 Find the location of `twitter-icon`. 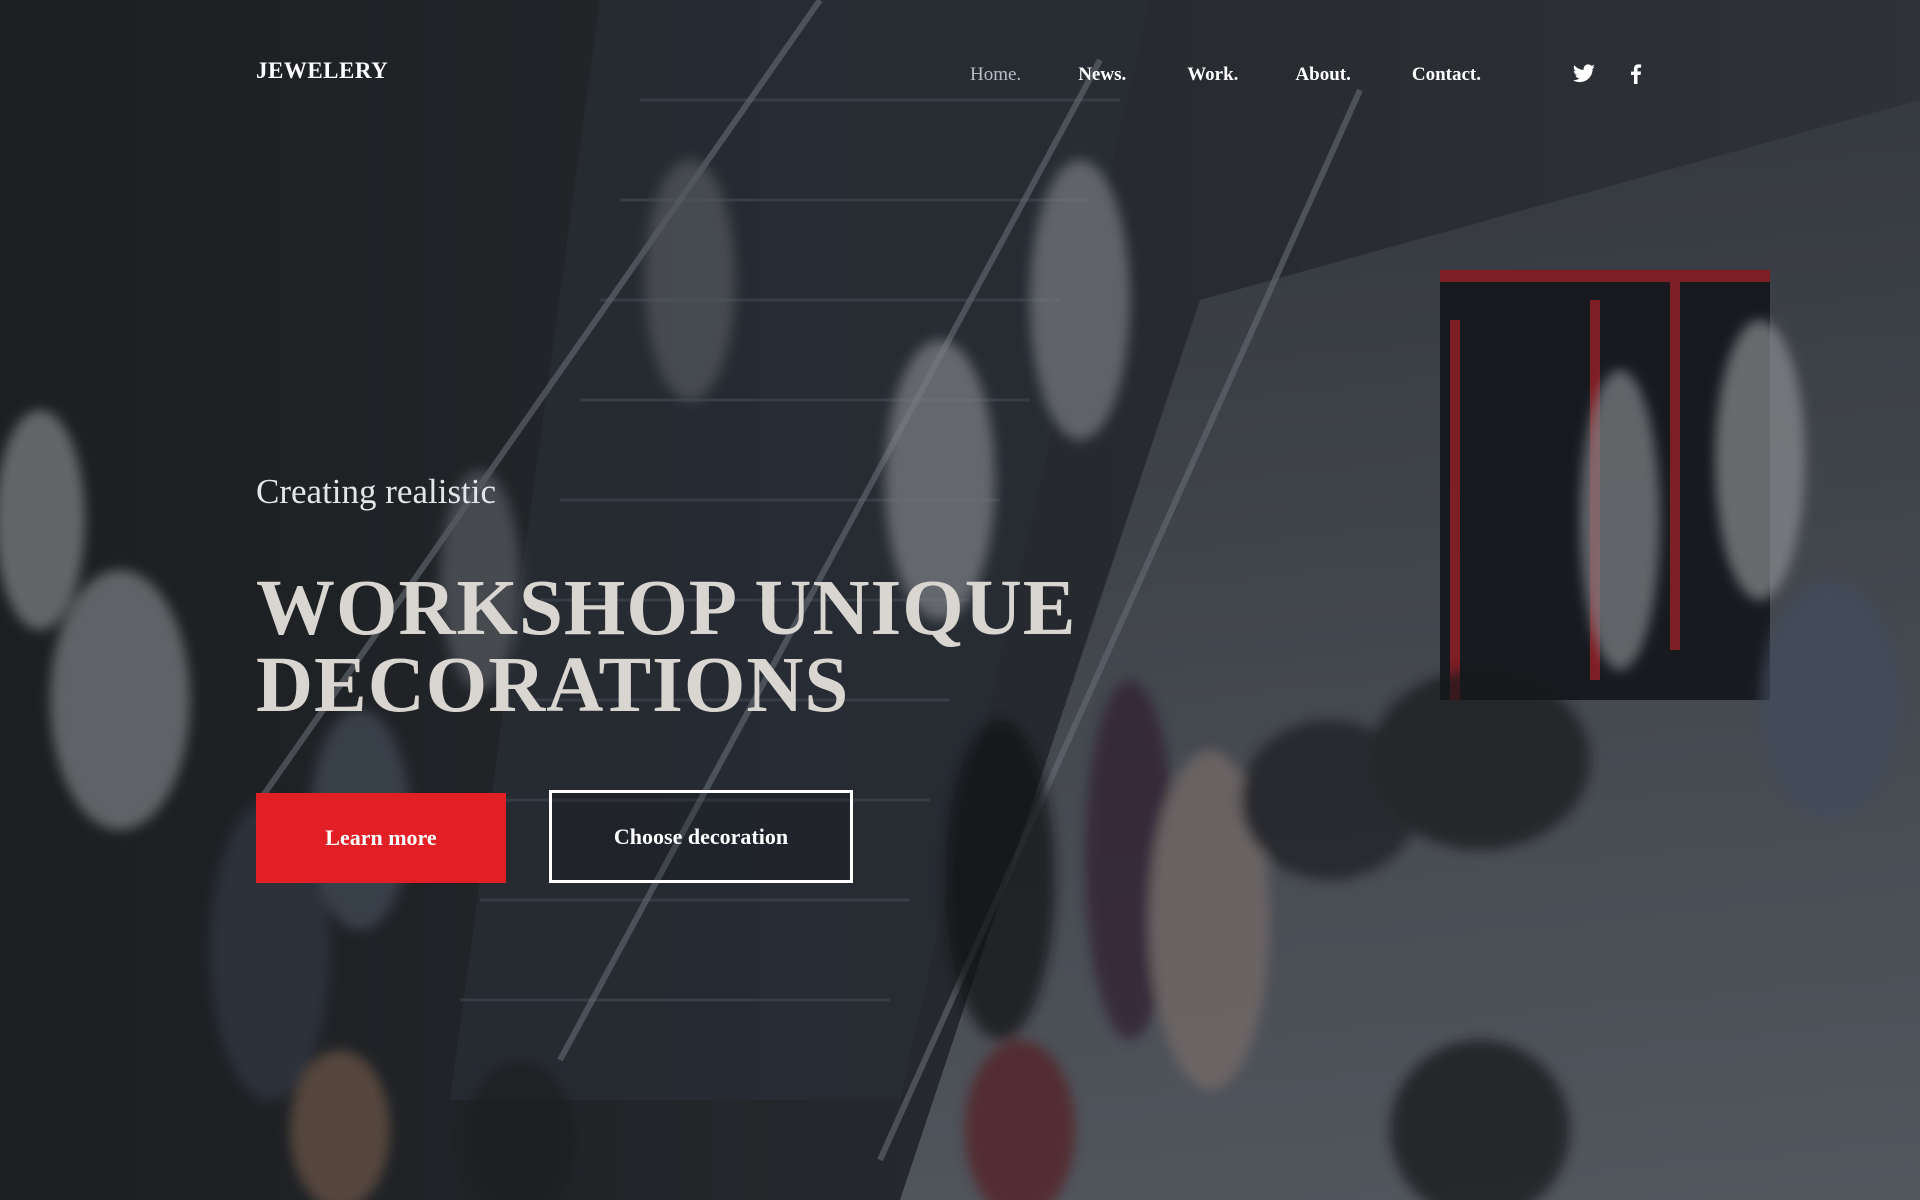

twitter-icon is located at coordinates (1584, 74).